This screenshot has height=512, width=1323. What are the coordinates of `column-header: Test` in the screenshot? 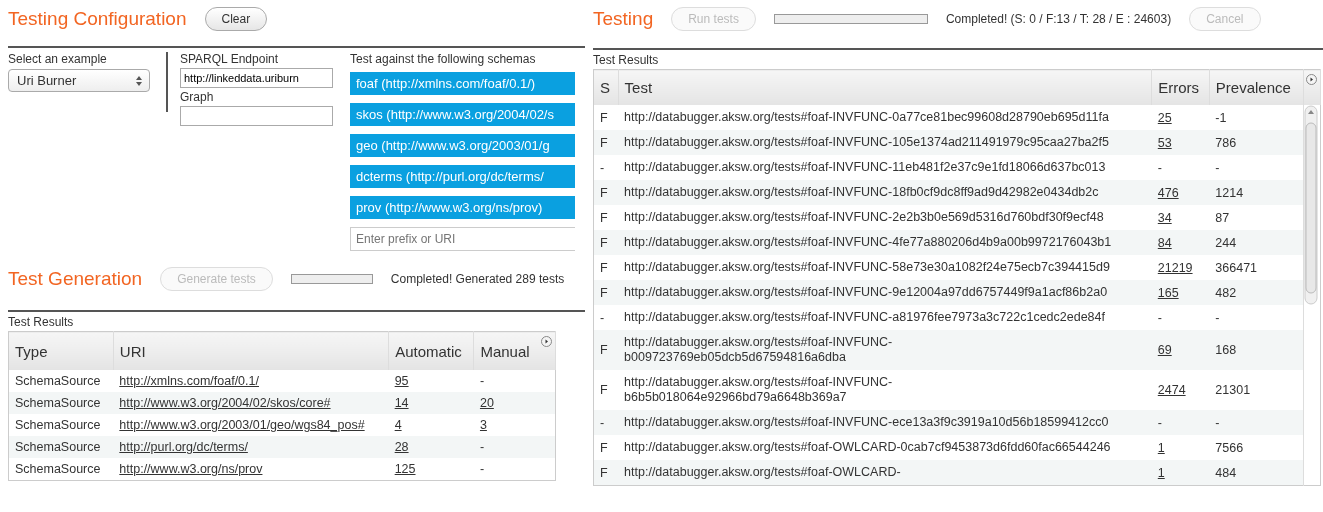 It's located at (885, 87).